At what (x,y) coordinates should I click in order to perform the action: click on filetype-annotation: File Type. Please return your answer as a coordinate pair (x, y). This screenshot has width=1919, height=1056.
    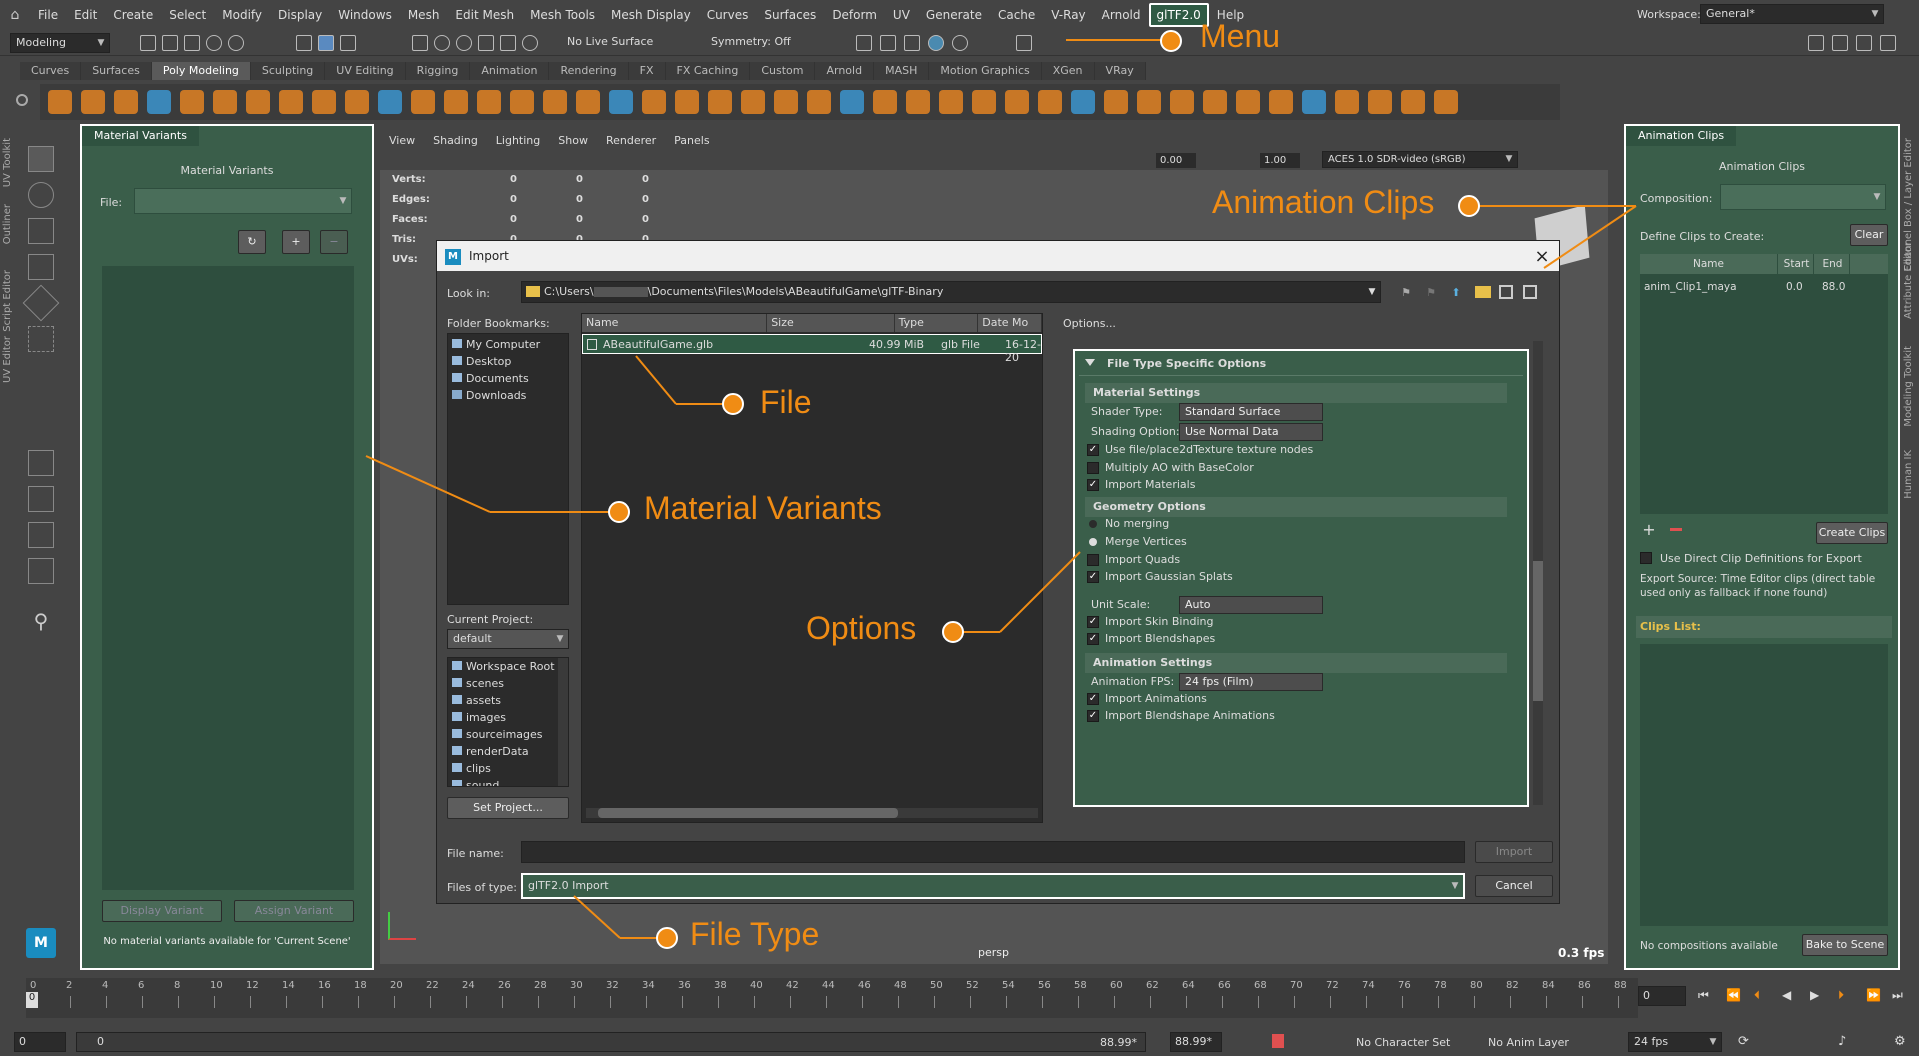
    Looking at the image, I should click on (755, 934).